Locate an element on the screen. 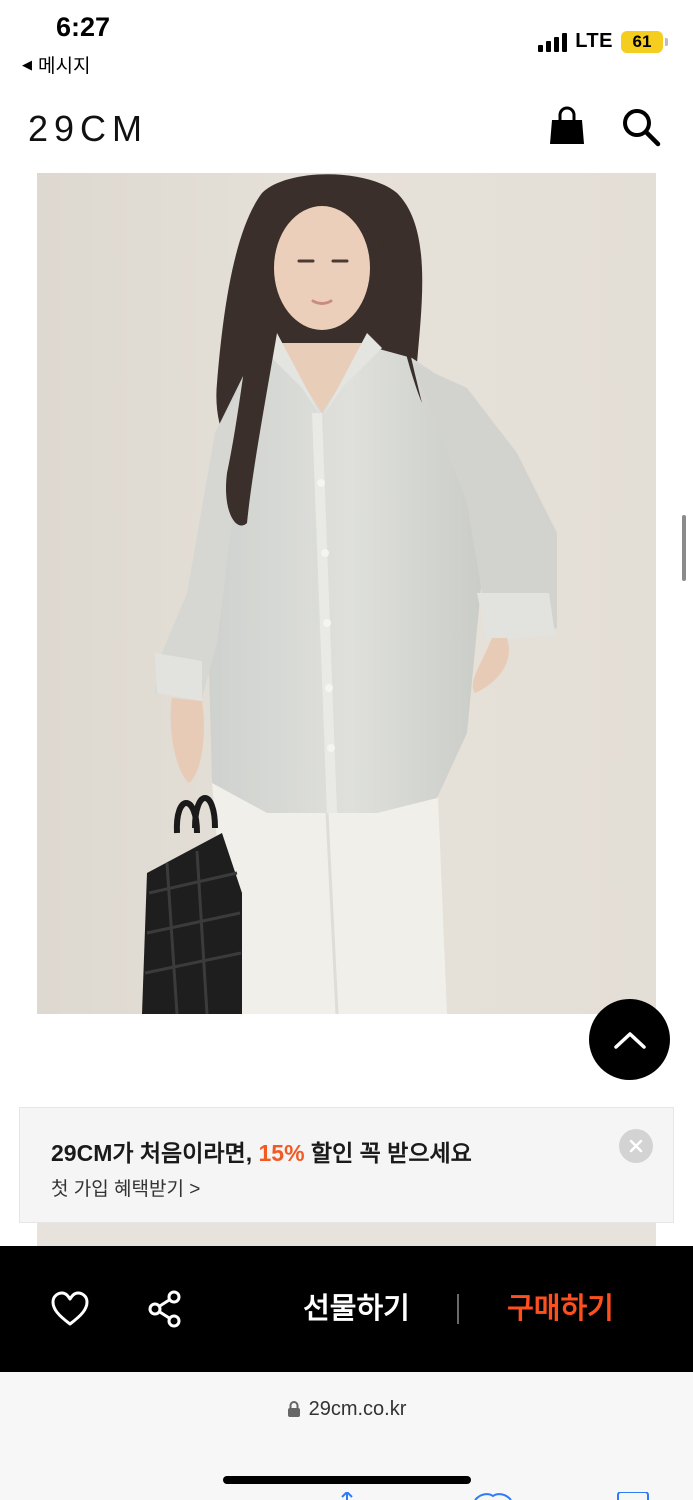  gift-button: 선물하기 is located at coordinates (356, 1309).